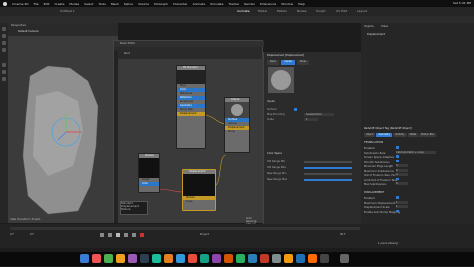 This screenshot has height=267, width=474. I want to click on attr-scale-field: 1, so click(311, 119).